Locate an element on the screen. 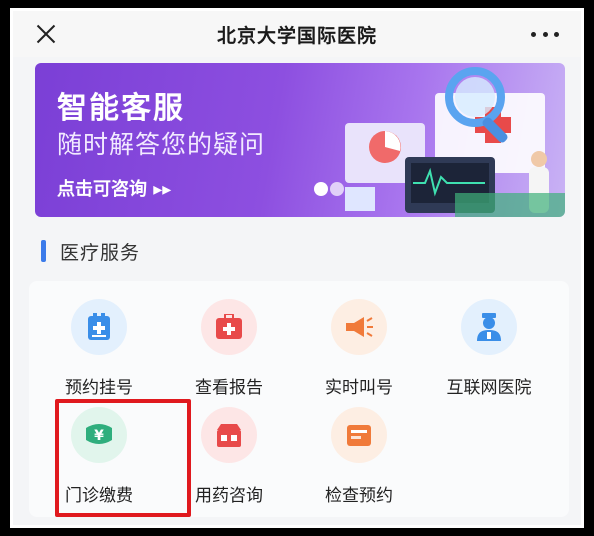 Image resolution: width=594 pixels, height=536 pixels. service-exam-booking: 检查预约 is located at coordinates (359, 453).